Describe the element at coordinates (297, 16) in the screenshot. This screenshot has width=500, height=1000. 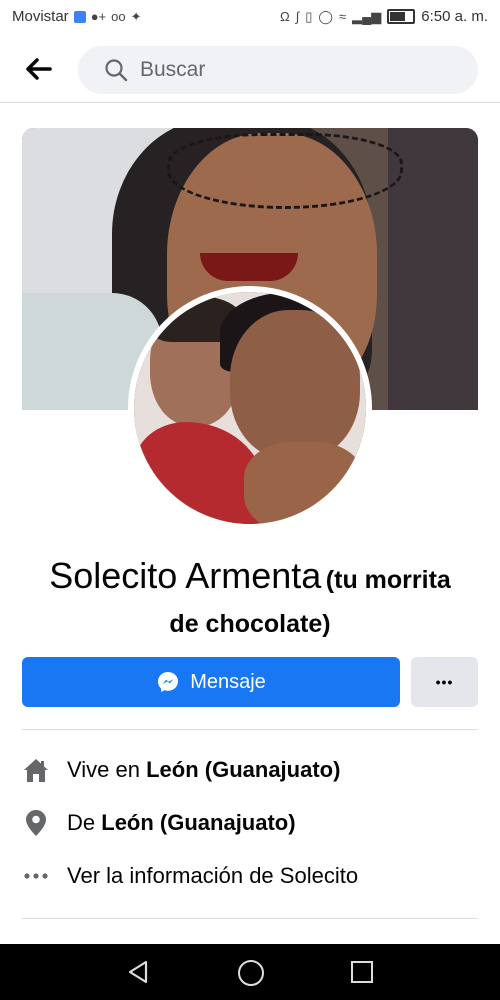
I see `bluetooth-icon: ∫` at that location.